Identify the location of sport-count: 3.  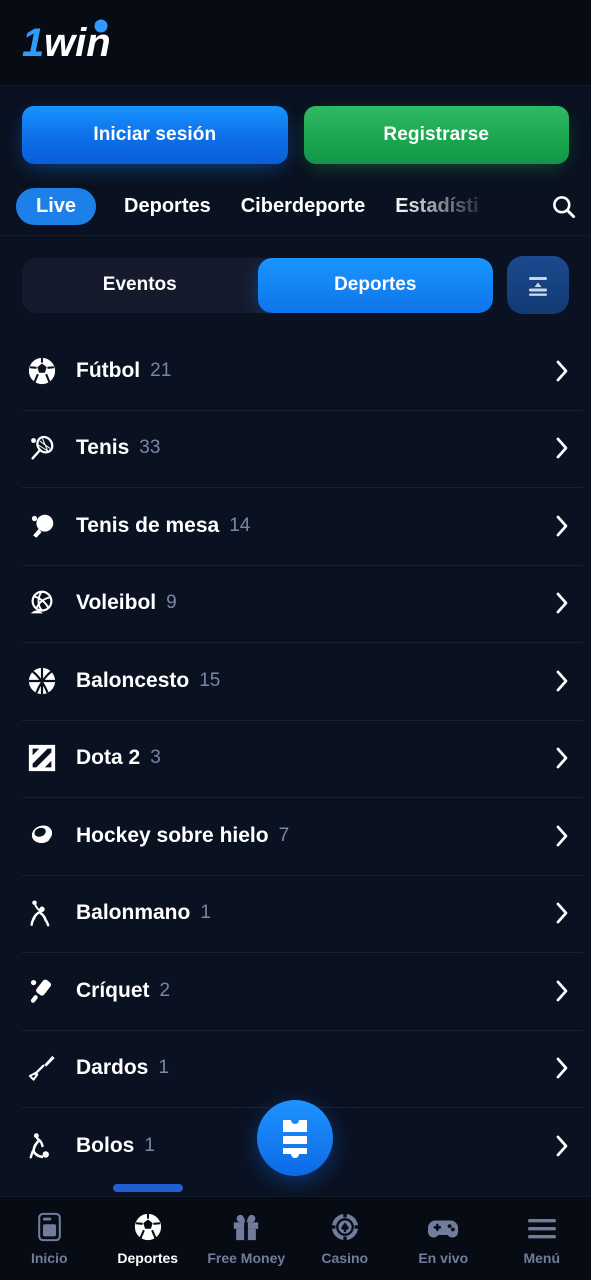
(155, 758).